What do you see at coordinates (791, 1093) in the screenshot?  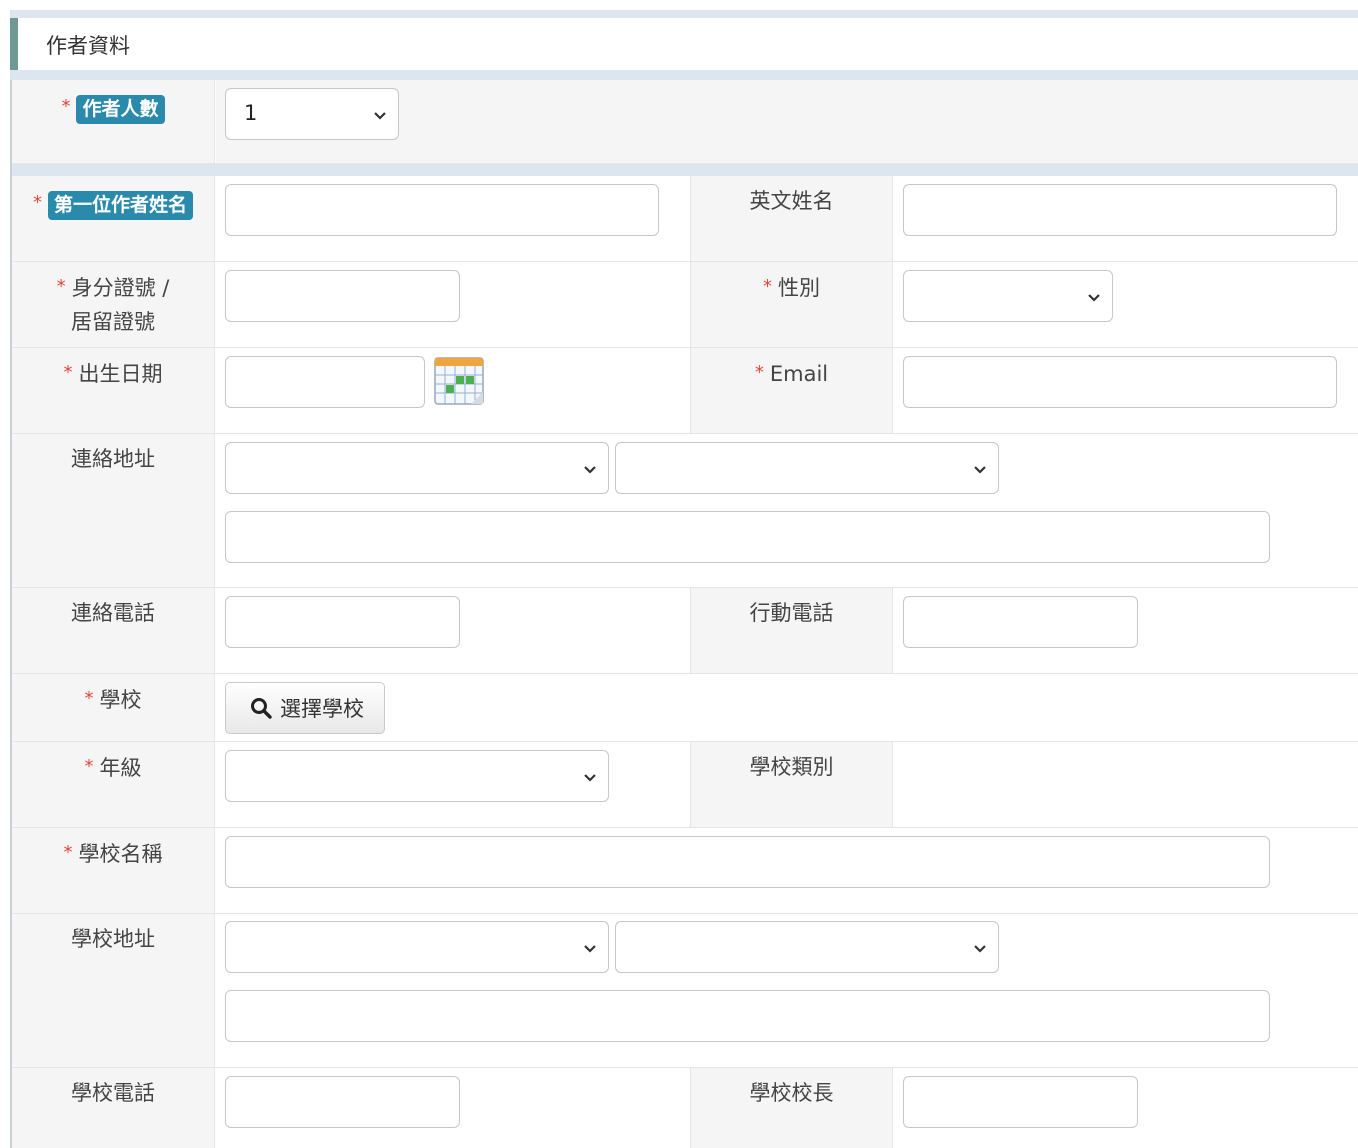 I see `school-principal-label: 學校校長` at bounding box center [791, 1093].